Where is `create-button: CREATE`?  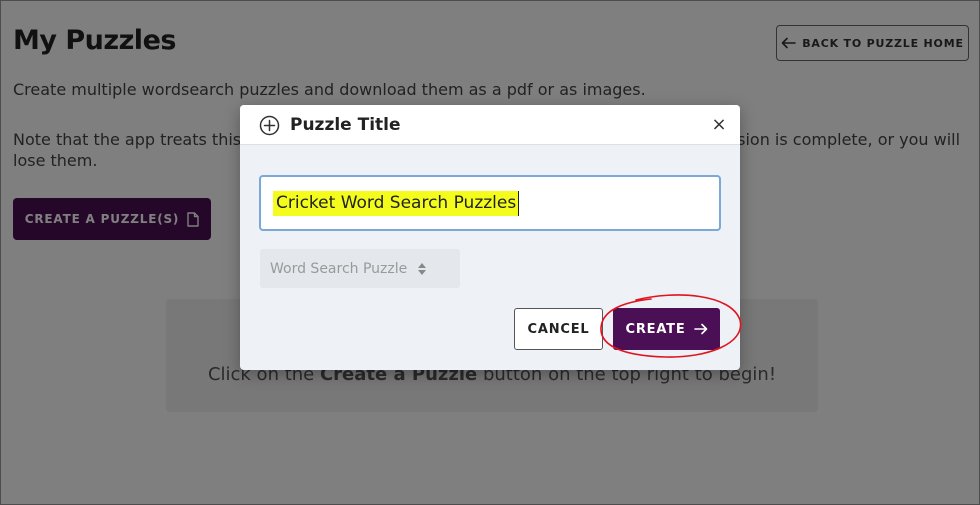 create-button: CREATE is located at coordinates (666, 329).